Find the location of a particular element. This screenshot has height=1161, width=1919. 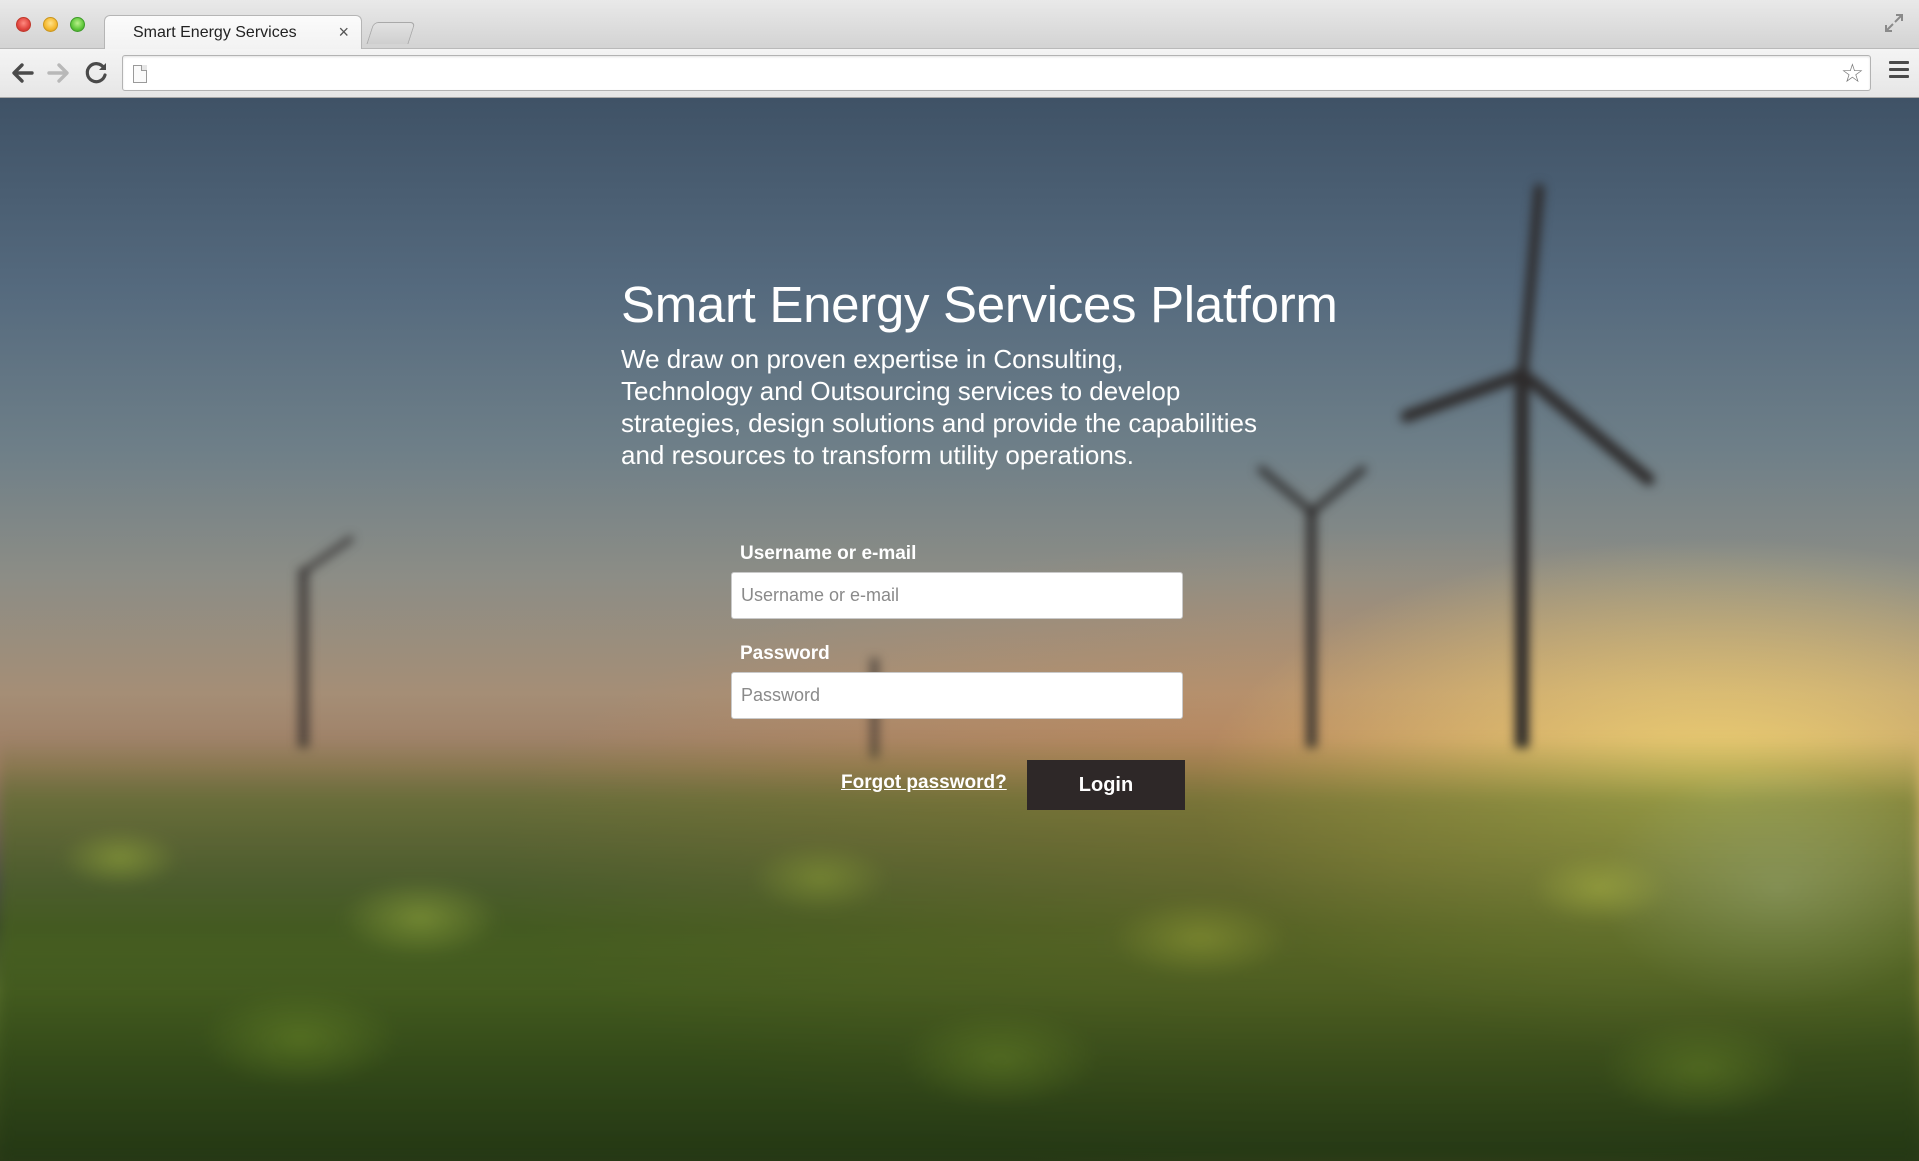

tab-title: Smart Energy Services is located at coordinates (215, 32).